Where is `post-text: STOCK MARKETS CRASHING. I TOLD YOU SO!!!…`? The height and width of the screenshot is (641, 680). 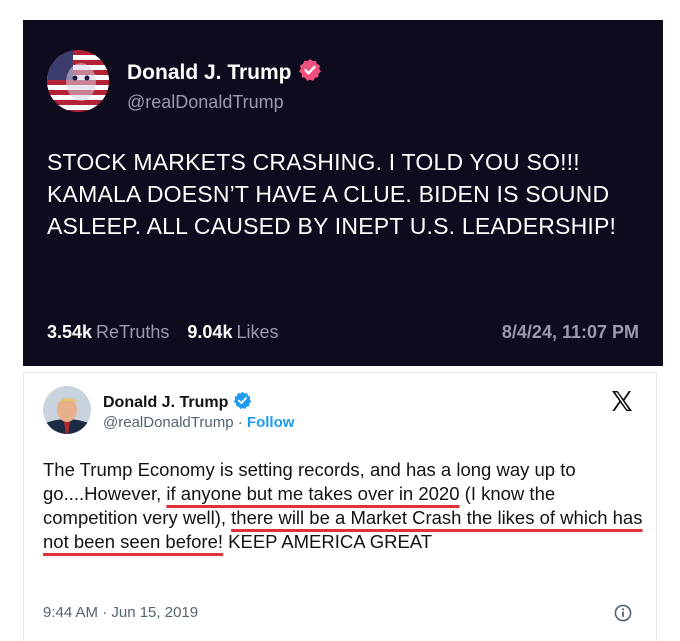 post-text: STOCK MARKETS CRASHING. I TOLD YOU SO!!!… is located at coordinates (332, 194).